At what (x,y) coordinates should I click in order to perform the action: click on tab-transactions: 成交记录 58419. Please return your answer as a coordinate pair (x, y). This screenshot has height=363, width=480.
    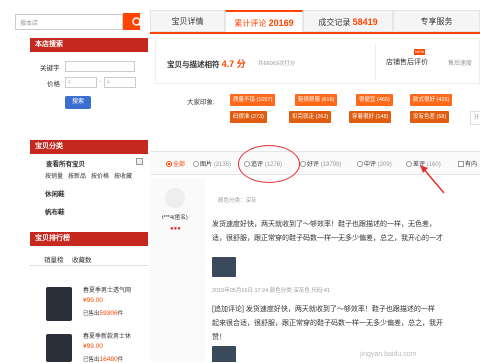
    Looking at the image, I should click on (348, 21).